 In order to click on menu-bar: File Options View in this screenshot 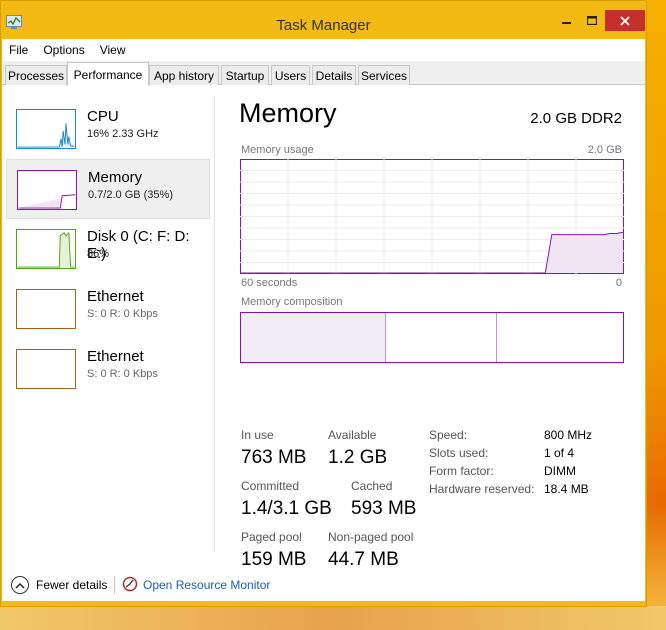, I will do `click(323, 50)`.